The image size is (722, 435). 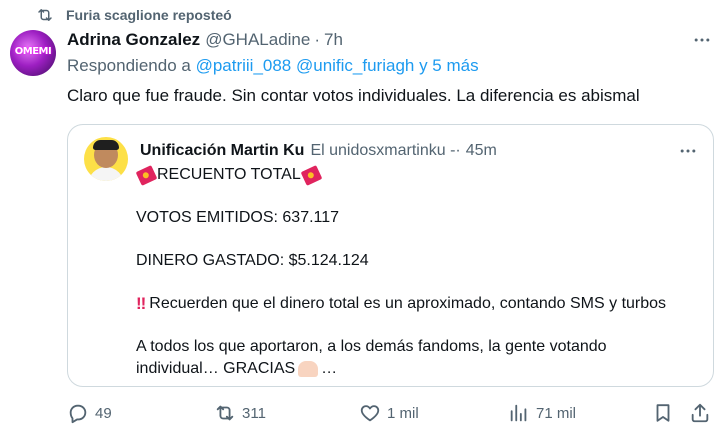 I want to click on quote-time: 45m, so click(x=481, y=151).